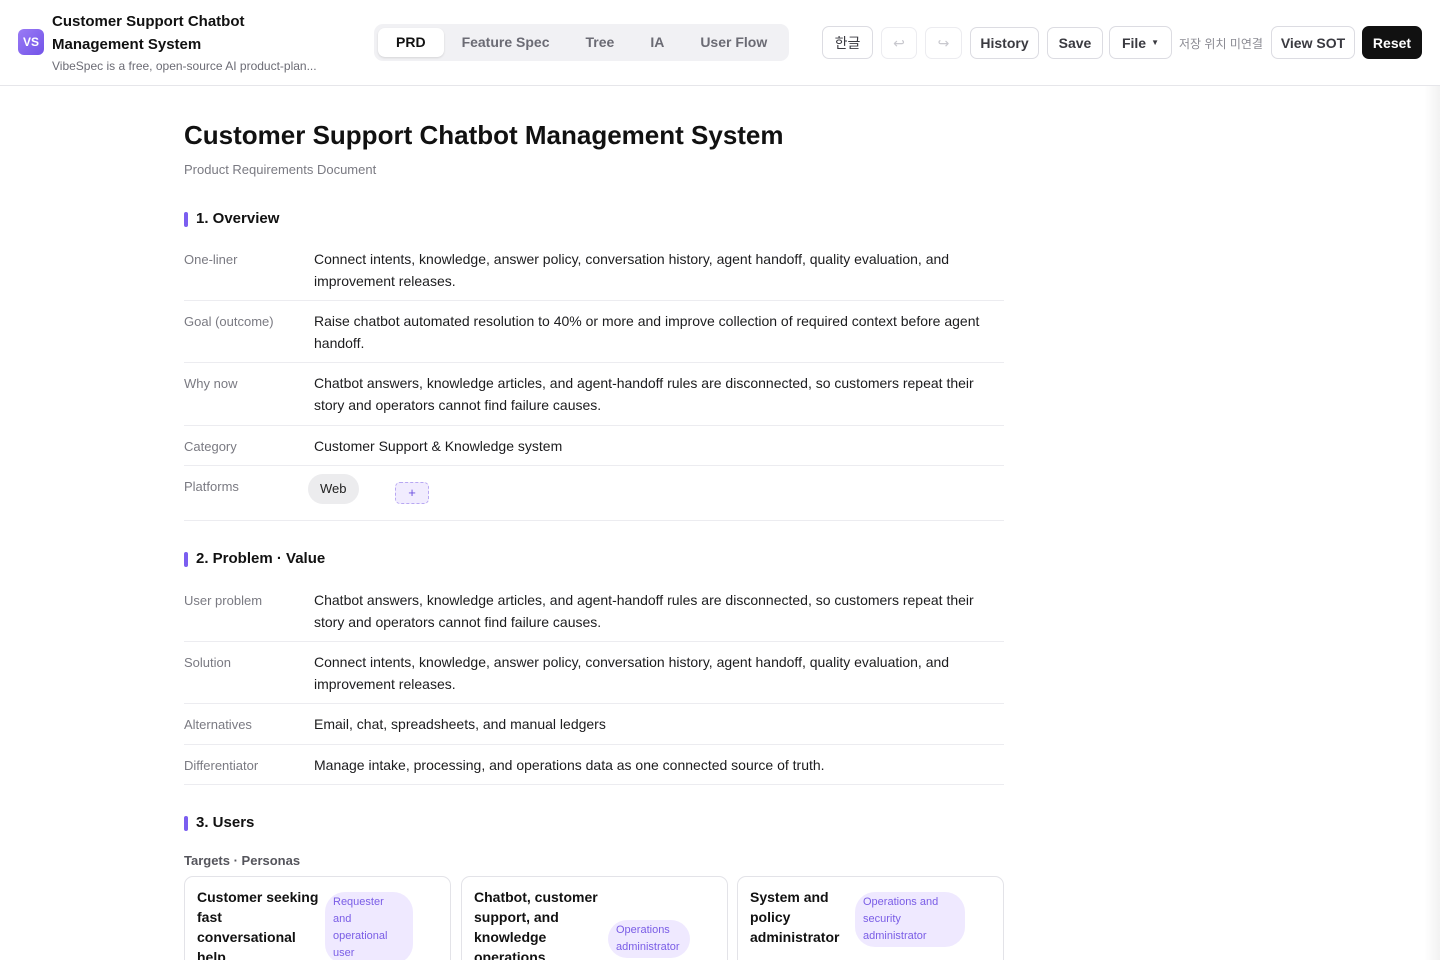  What do you see at coordinates (218, 724) in the screenshot?
I see `field-label: Alternatives` at bounding box center [218, 724].